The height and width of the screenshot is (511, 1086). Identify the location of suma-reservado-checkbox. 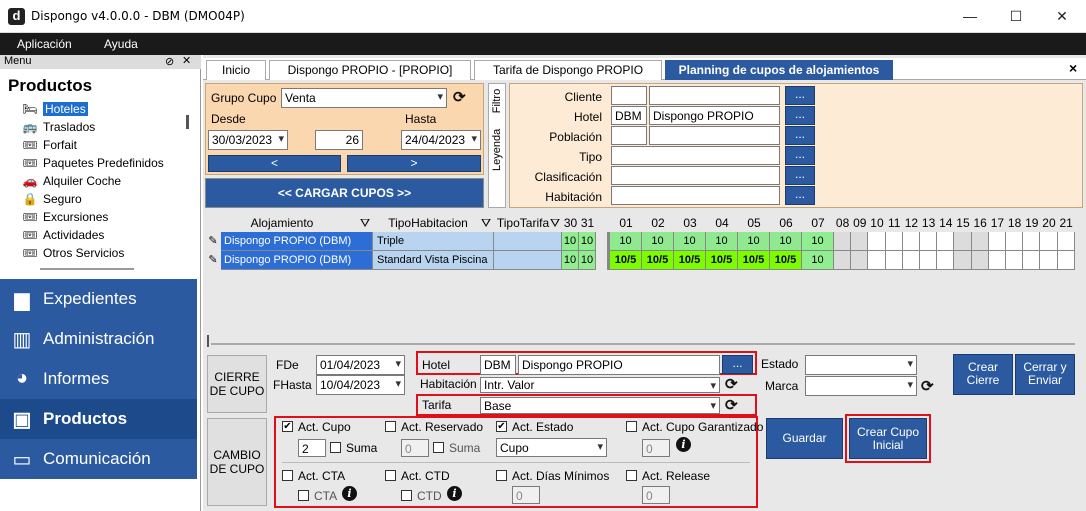
(438, 447).